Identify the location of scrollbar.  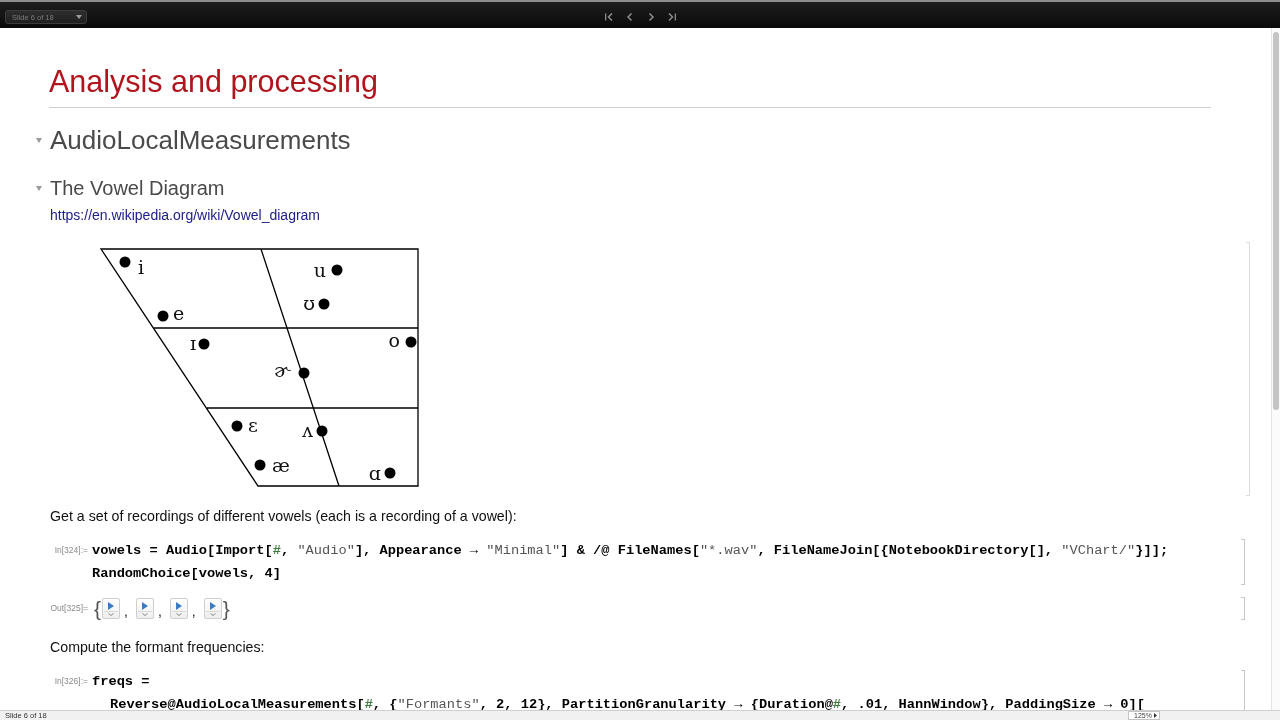
(1275, 369).